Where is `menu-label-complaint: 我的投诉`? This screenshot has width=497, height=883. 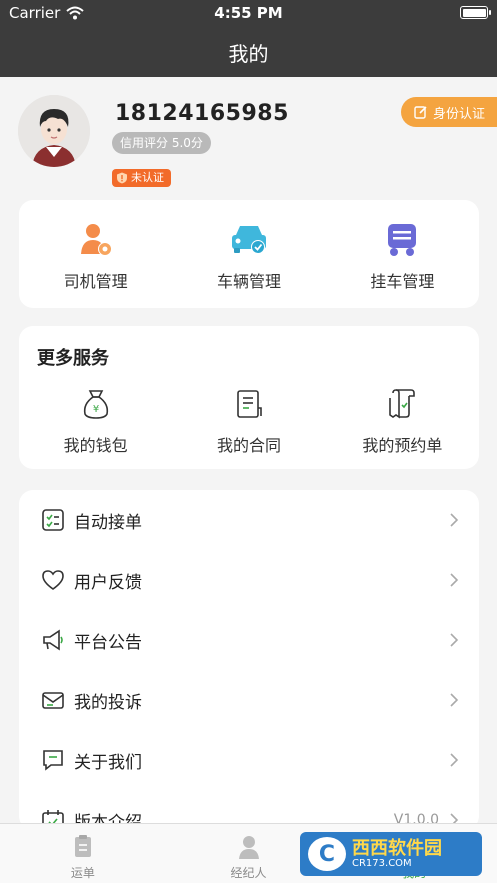
menu-label-complaint: 我的投诉 is located at coordinates (108, 702).